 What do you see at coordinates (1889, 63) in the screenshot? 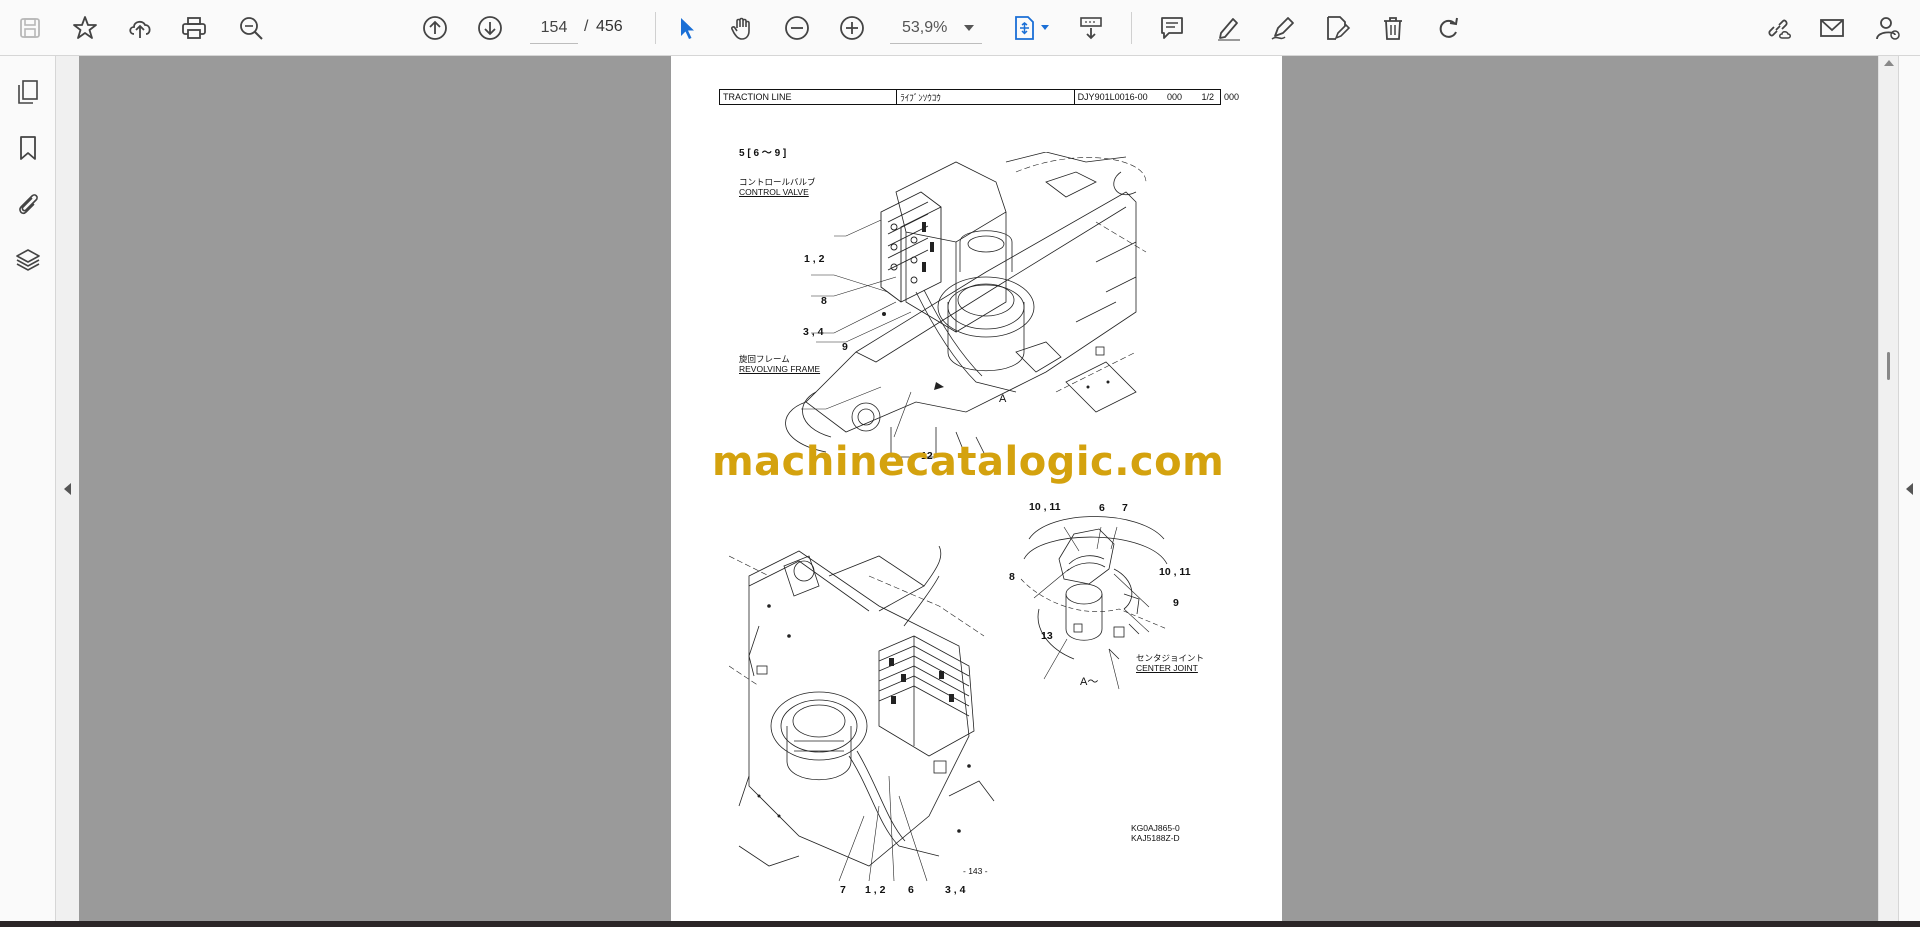
I see `scroll-up-icon` at bounding box center [1889, 63].